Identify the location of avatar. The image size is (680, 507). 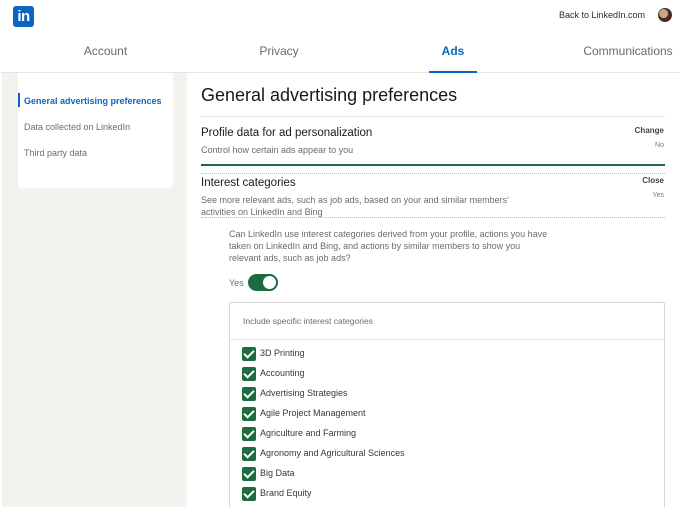
(665, 15).